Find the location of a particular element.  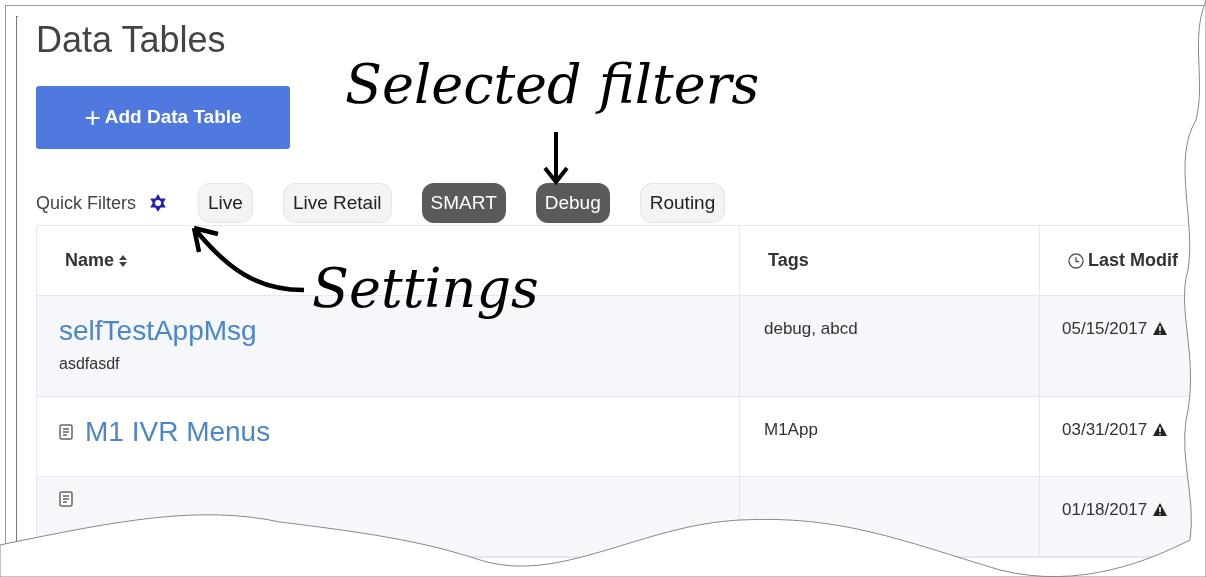

filter-chip: SMART is located at coordinates (463, 203).